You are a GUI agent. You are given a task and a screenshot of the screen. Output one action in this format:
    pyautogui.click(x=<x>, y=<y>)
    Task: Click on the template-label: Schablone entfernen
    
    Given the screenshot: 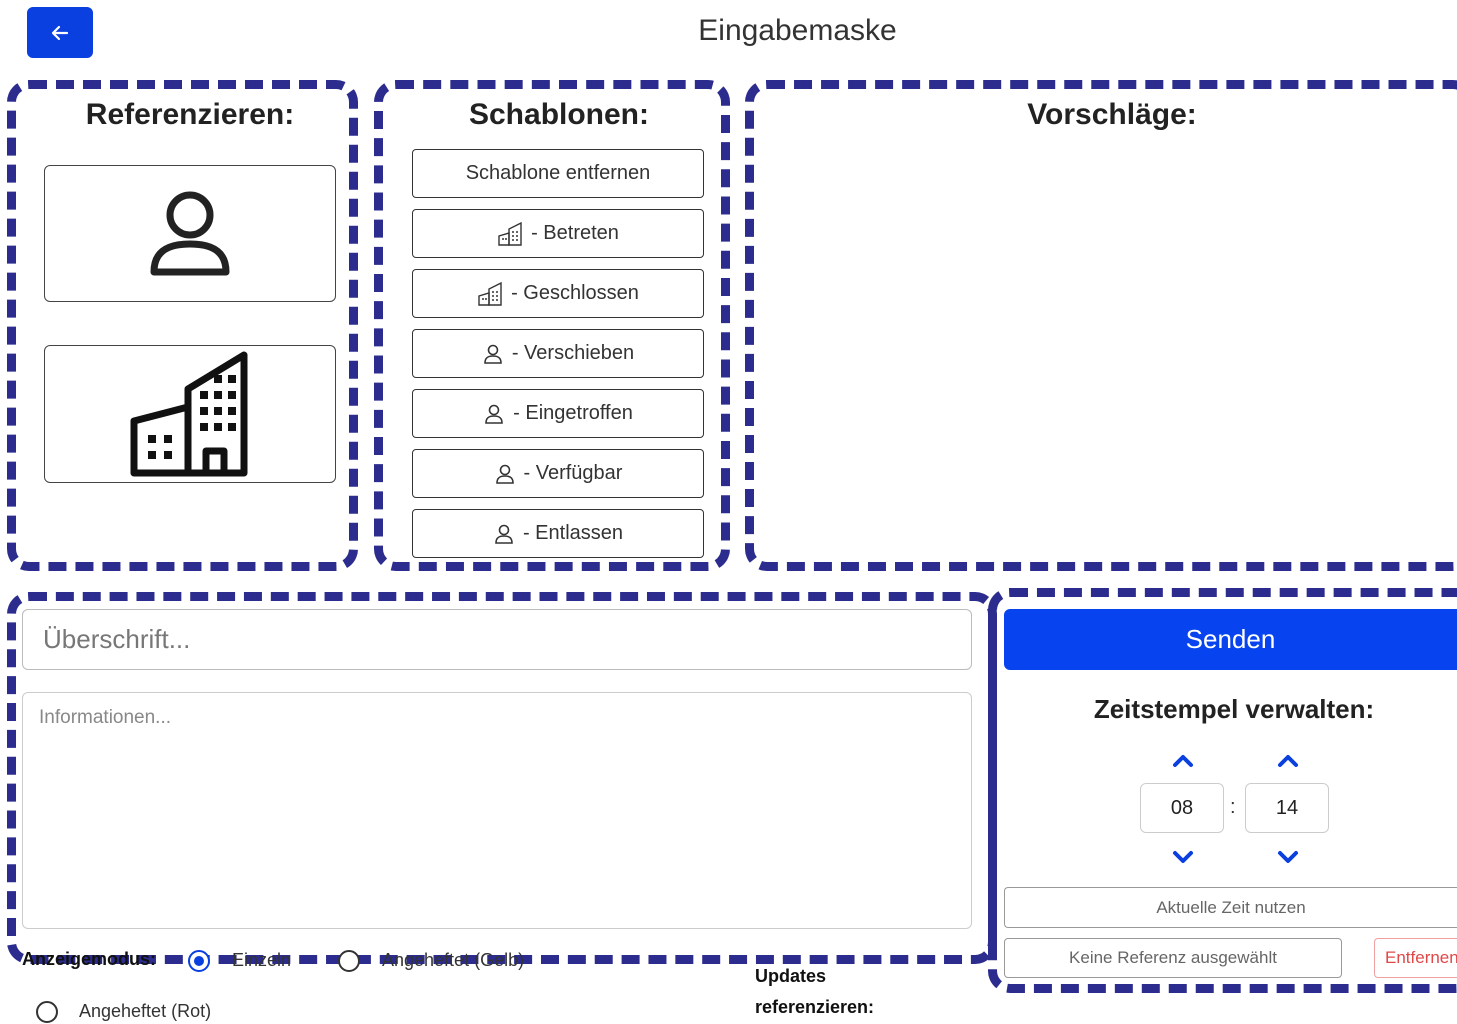 What is the action you would take?
    pyautogui.click(x=558, y=173)
    